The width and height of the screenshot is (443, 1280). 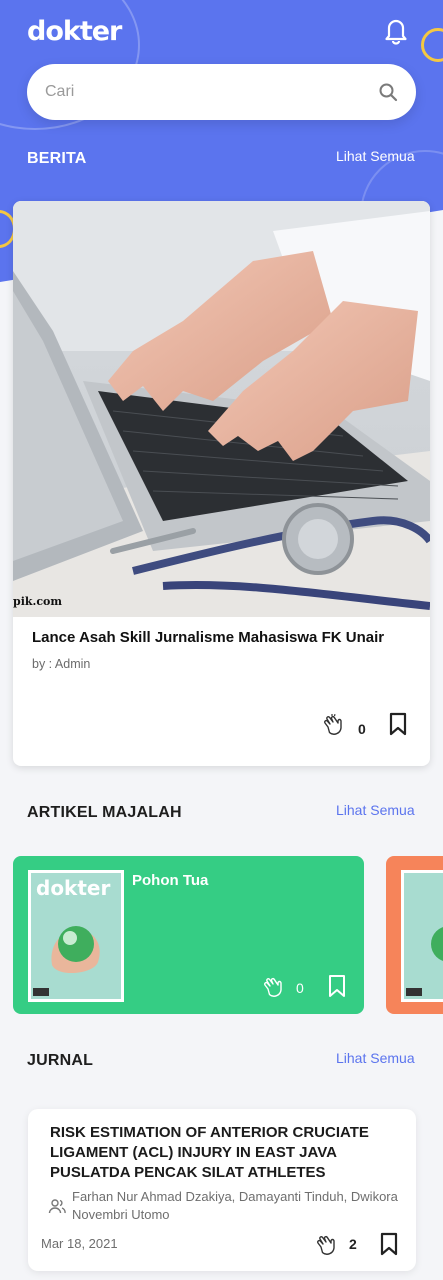 I want to click on search-bar, so click(x=221, y=92).